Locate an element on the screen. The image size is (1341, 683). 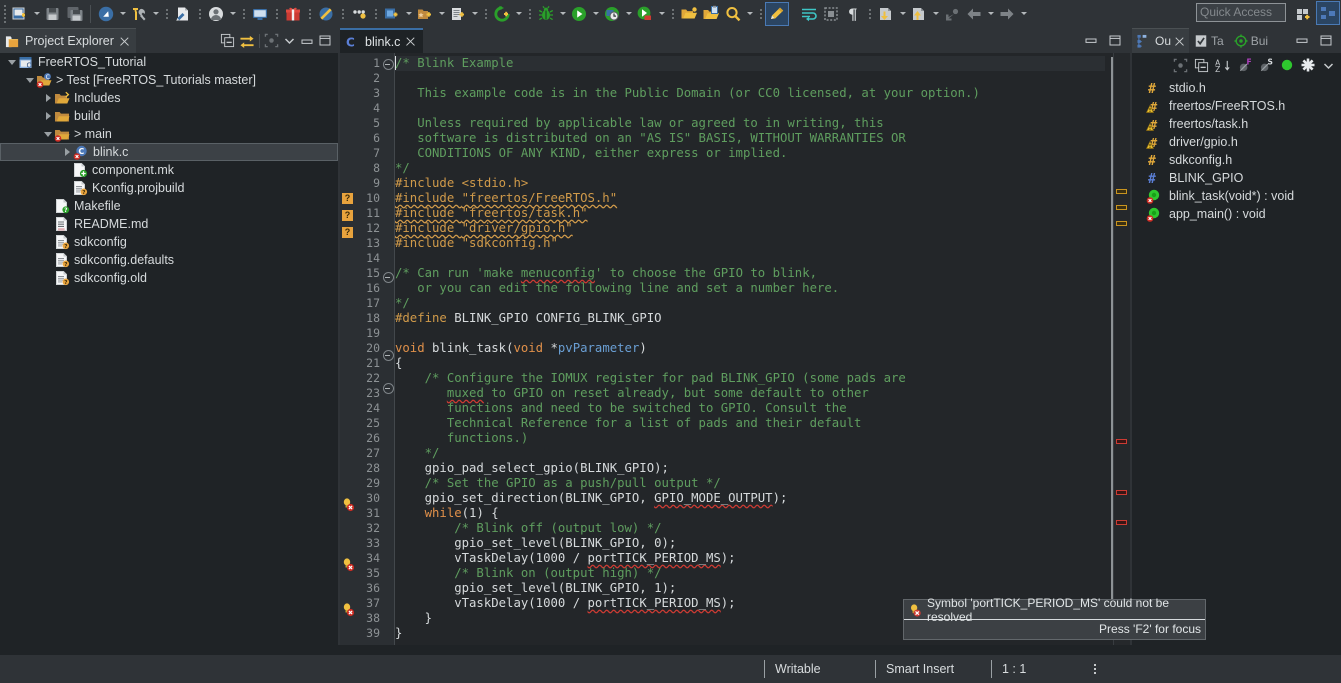
code-line: /* Blink Example is located at coordinates (762, 63).